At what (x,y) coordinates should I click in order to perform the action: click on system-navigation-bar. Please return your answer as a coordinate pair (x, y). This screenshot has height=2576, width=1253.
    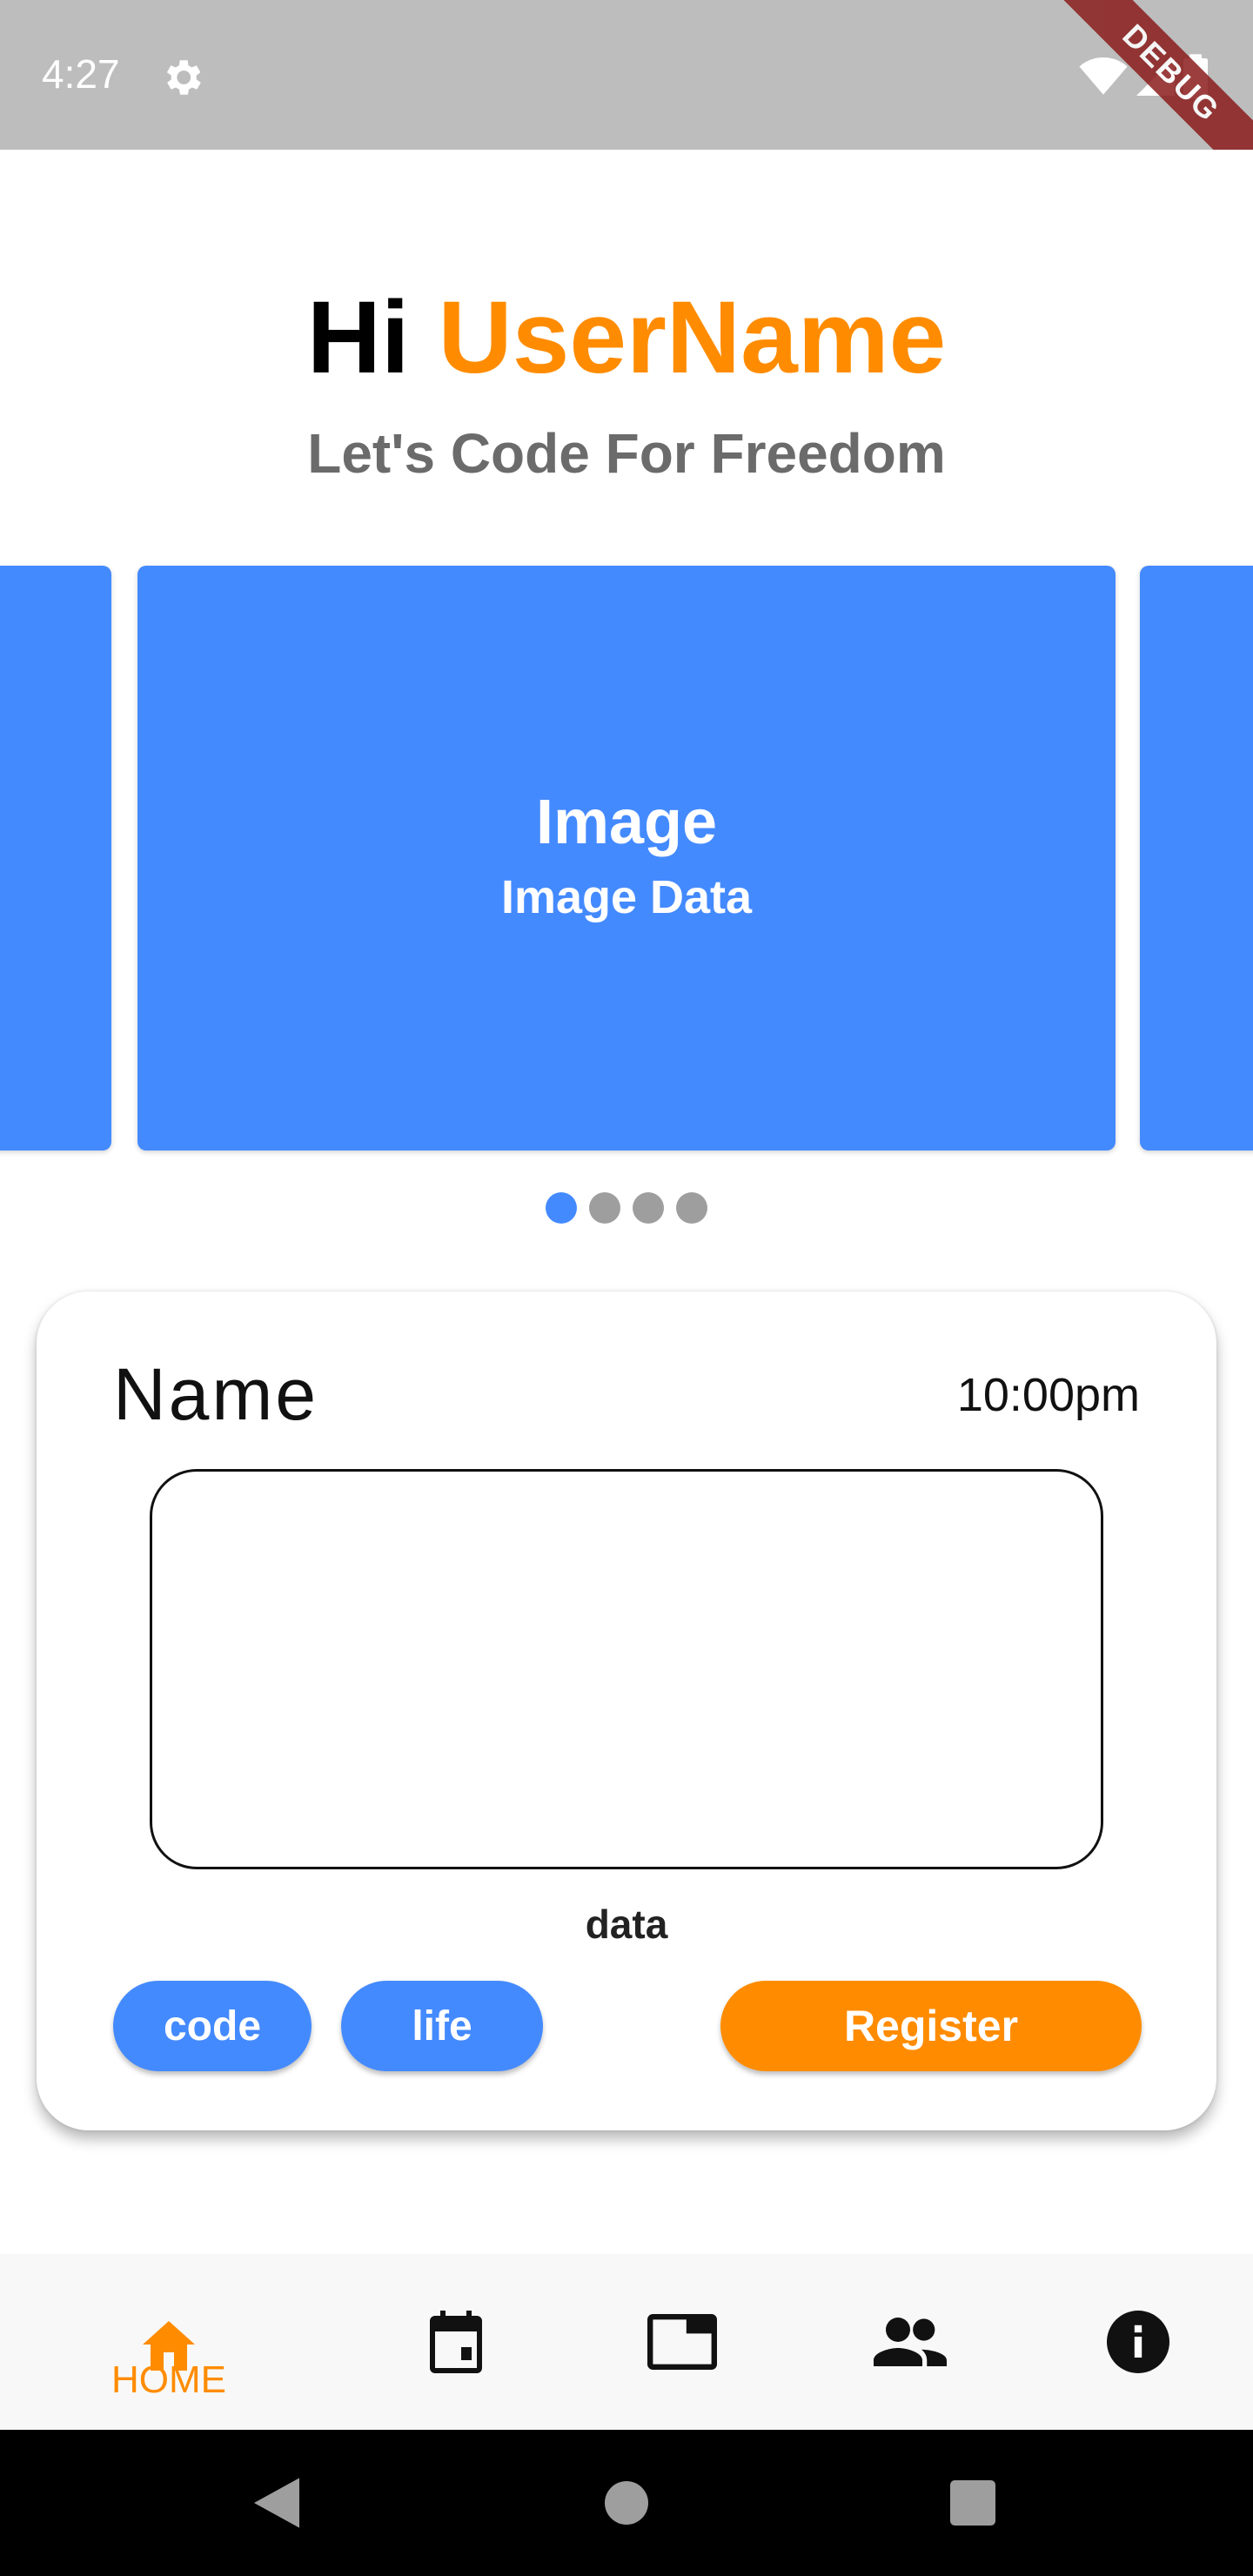
    Looking at the image, I should click on (626, 2503).